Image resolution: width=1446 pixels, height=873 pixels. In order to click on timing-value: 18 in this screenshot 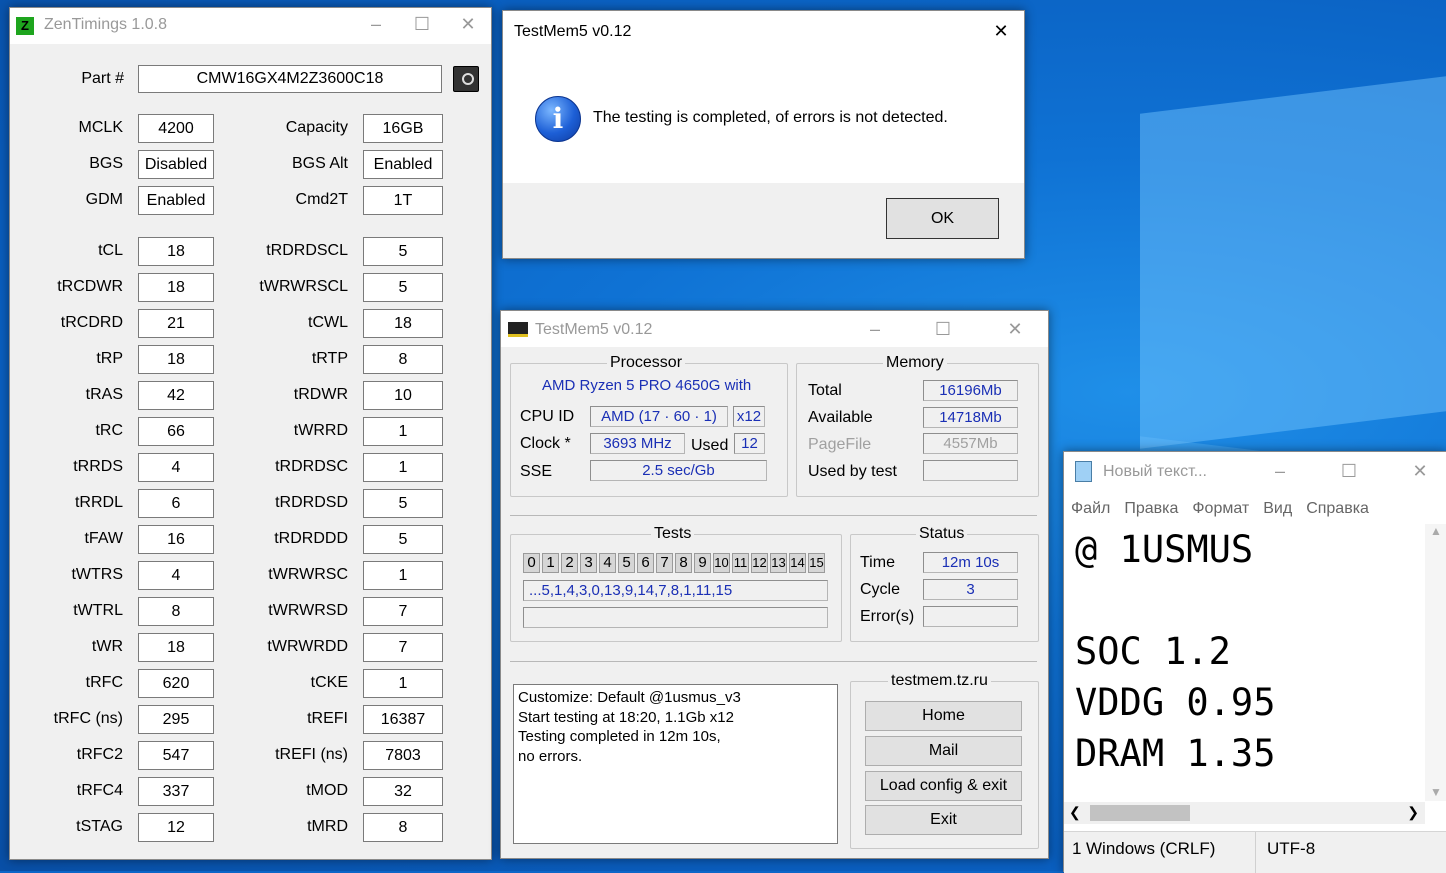, I will do `click(176, 251)`.